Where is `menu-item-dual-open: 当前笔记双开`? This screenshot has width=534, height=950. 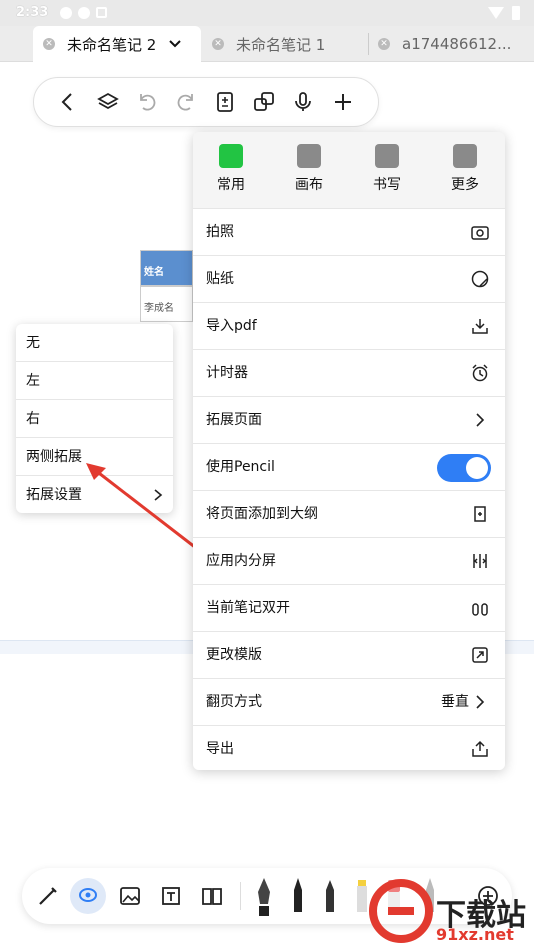 menu-item-dual-open: 当前笔记双开 is located at coordinates (349, 607).